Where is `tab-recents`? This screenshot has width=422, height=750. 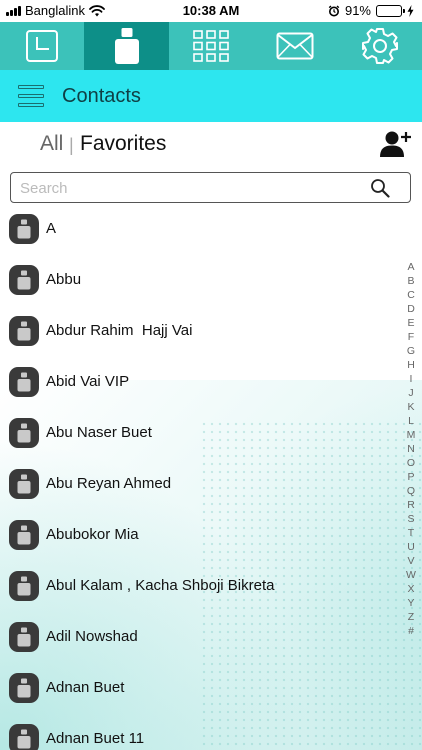
tab-recents is located at coordinates (42, 46).